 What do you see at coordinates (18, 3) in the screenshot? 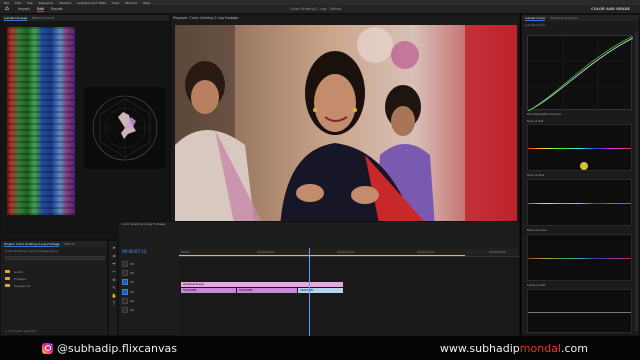
I see `menu-edit: Edit` at bounding box center [18, 3].